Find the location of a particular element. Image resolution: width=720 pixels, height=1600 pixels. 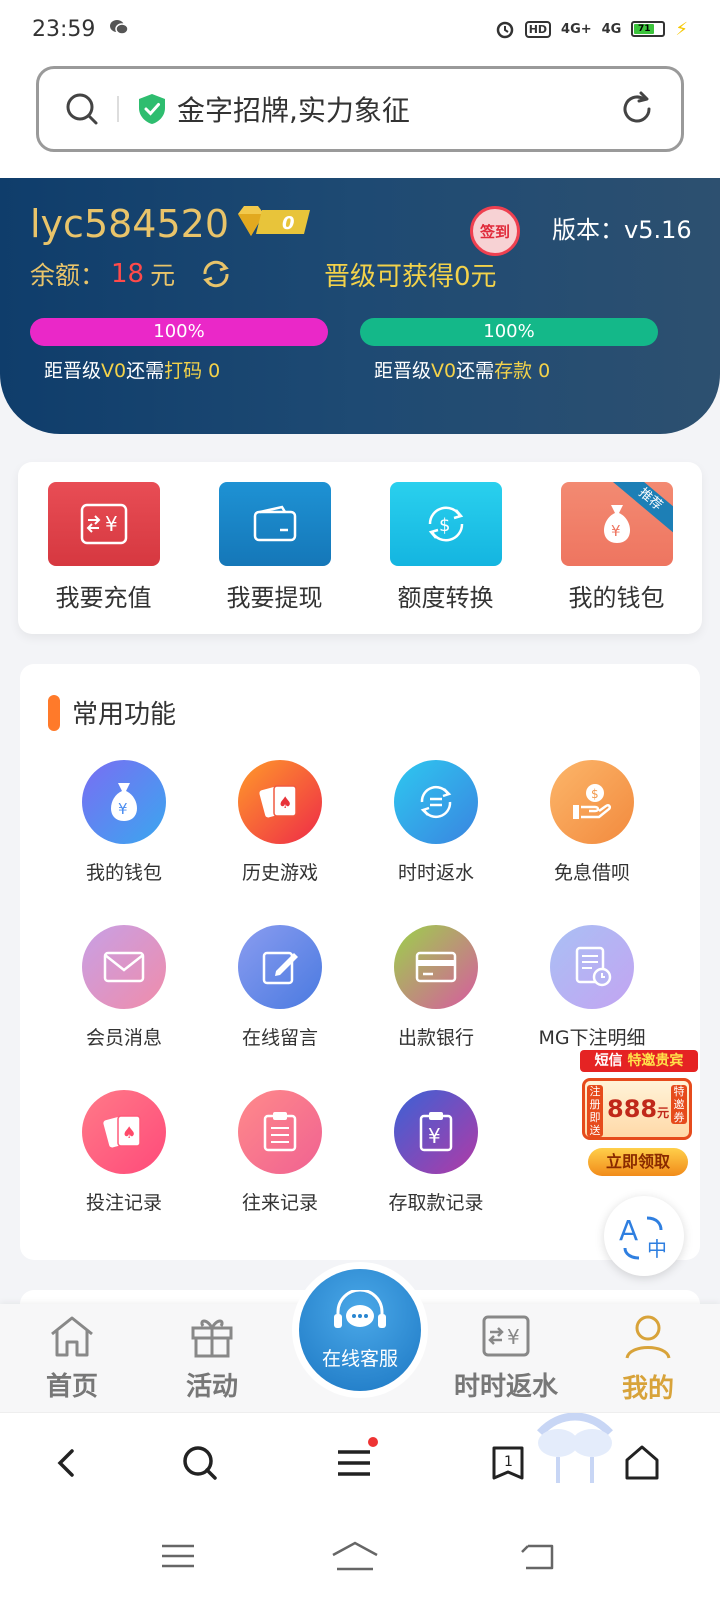

withdraw-button: 我要提现 is located at coordinates (275, 558).